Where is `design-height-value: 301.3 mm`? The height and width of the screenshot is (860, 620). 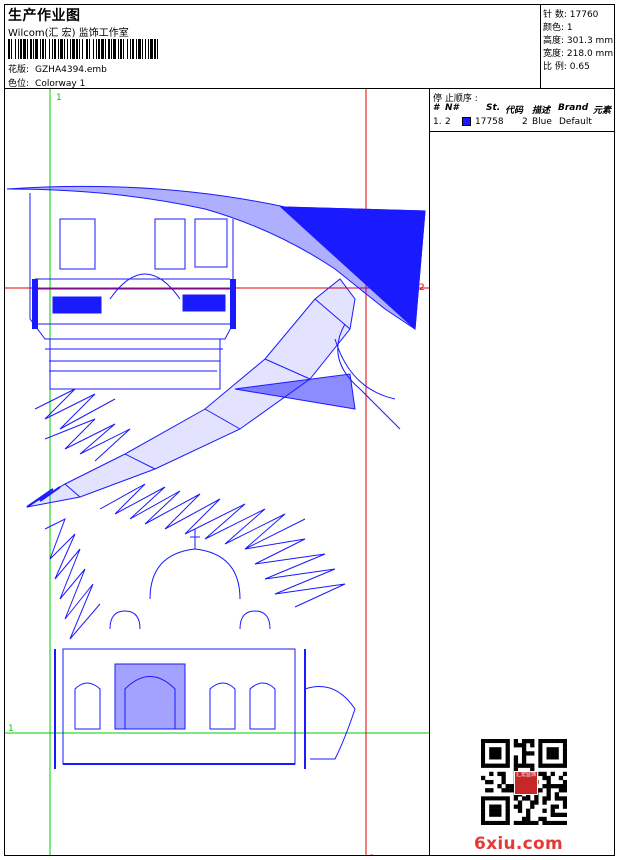
design-height-value: 301.3 mm is located at coordinates (590, 41).